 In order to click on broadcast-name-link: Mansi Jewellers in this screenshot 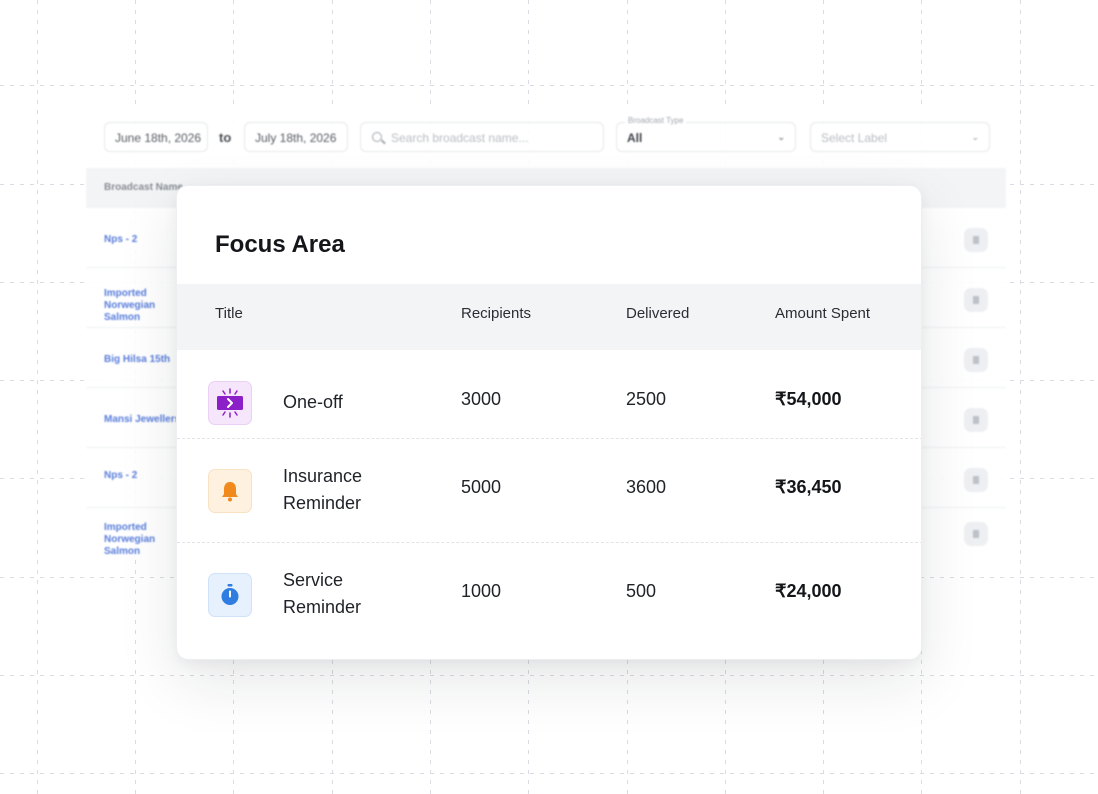, I will do `click(144, 420)`.